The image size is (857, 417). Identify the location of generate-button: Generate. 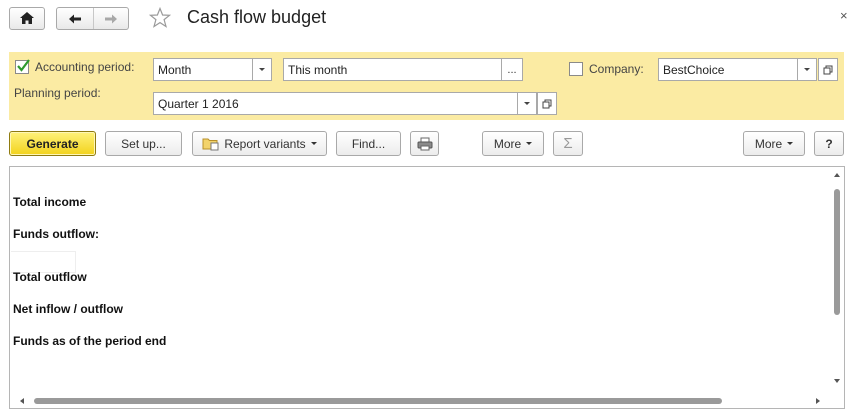
(52, 143).